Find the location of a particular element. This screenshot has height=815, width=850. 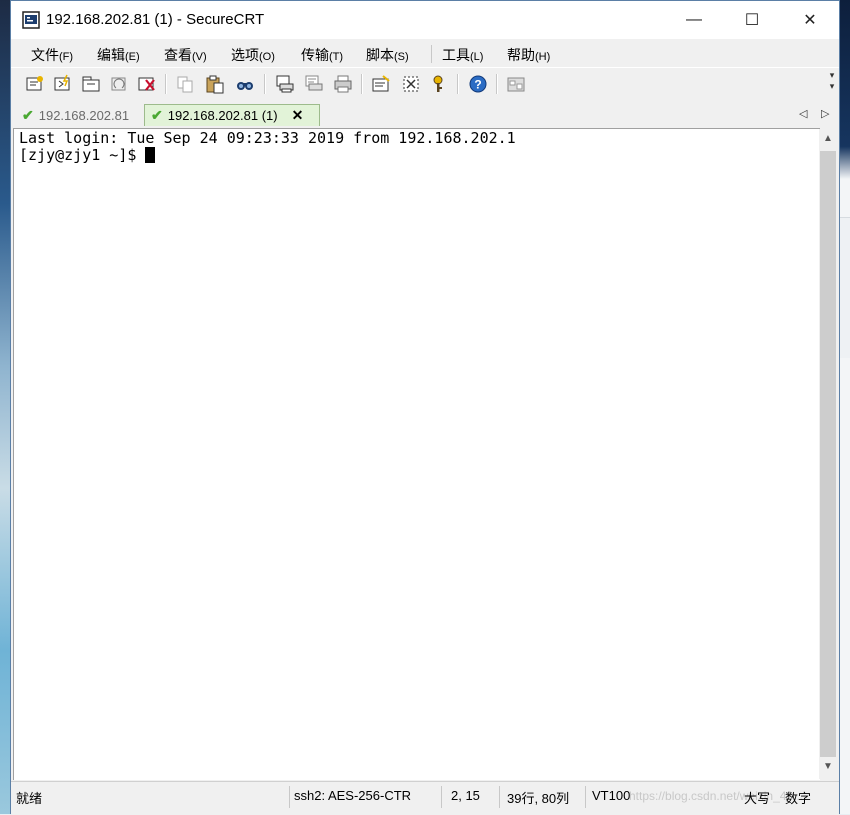

menu-edit: 编辑(E) is located at coordinates (118, 55).